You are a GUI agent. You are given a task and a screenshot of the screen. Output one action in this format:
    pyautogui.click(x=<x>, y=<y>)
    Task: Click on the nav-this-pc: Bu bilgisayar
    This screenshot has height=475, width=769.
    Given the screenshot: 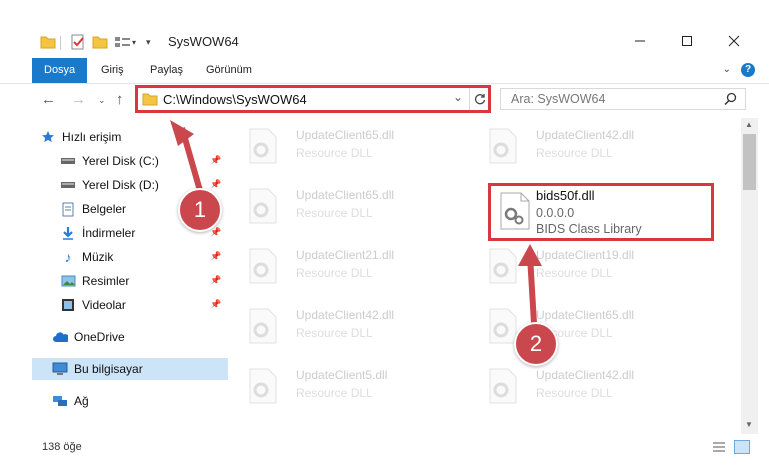 What is the action you would take?
    pyautogui.click(x=130, y=369)
    